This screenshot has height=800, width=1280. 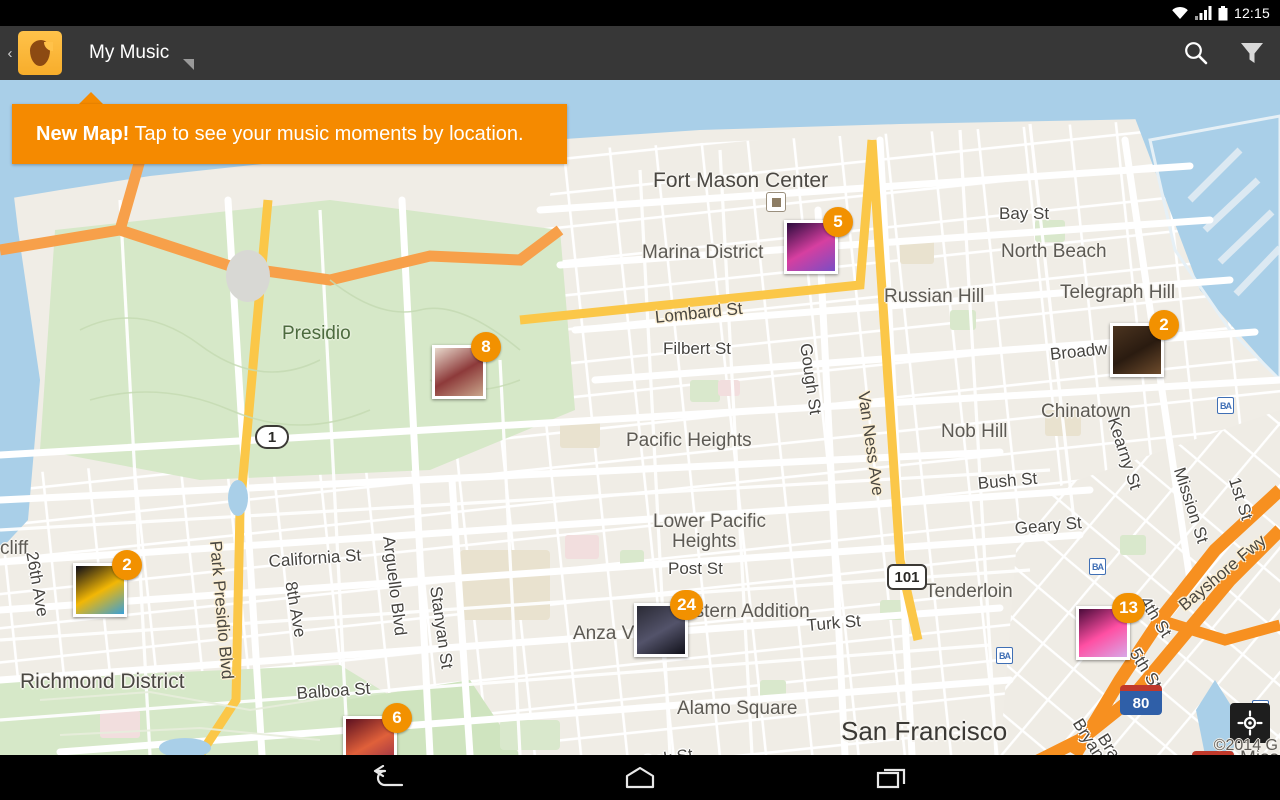 I want to click on route-shield-1: 1, so click(x=272, y=437).